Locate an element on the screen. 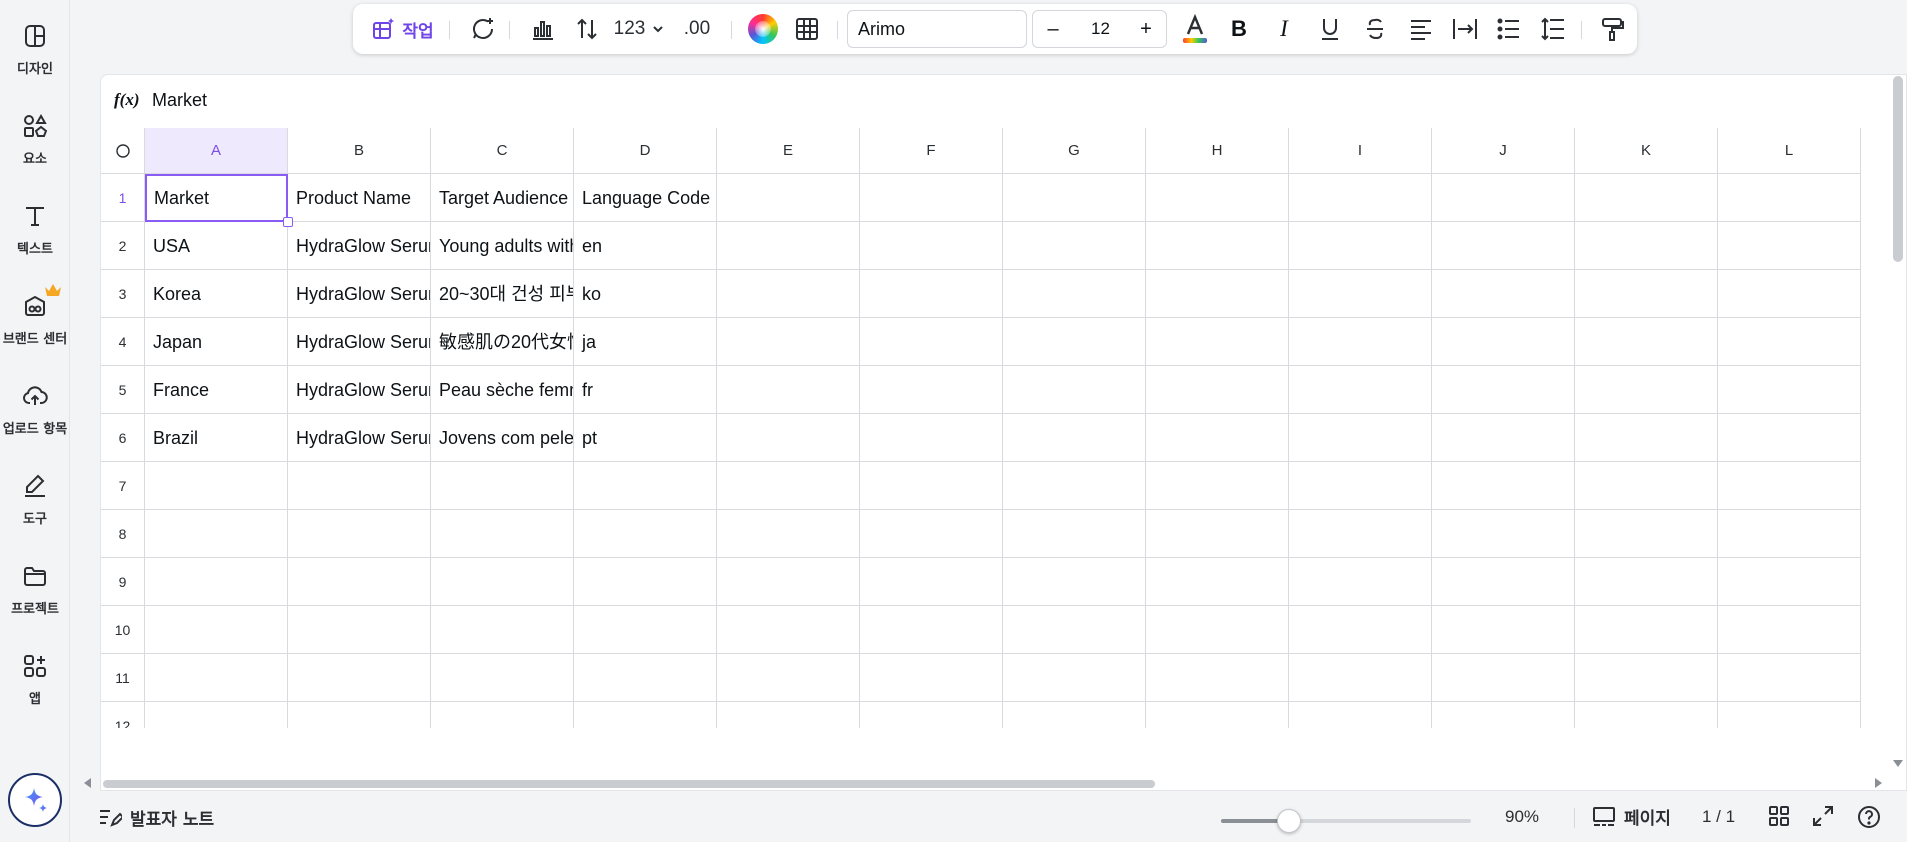 The width and height of the screenshot is (1907, 842). cell-l6 is located at coordinates (1789, 438).